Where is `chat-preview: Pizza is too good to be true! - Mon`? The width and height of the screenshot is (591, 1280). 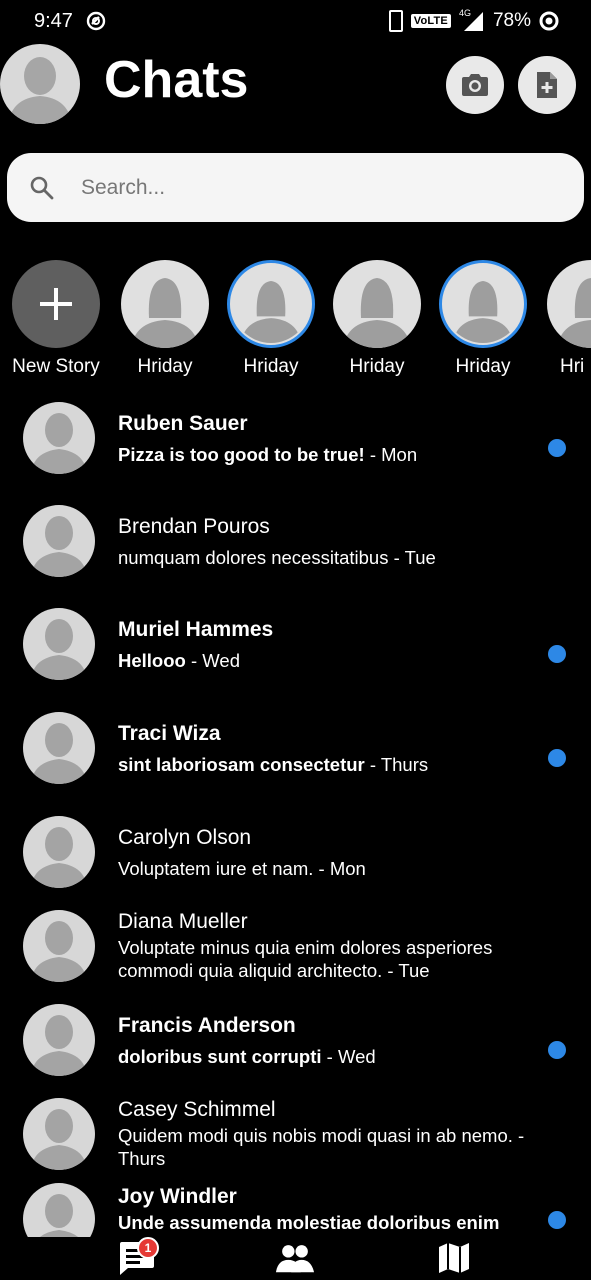
chat-preview: Pizza is too good to be true! - Mon is located at coordinates (338, 454).